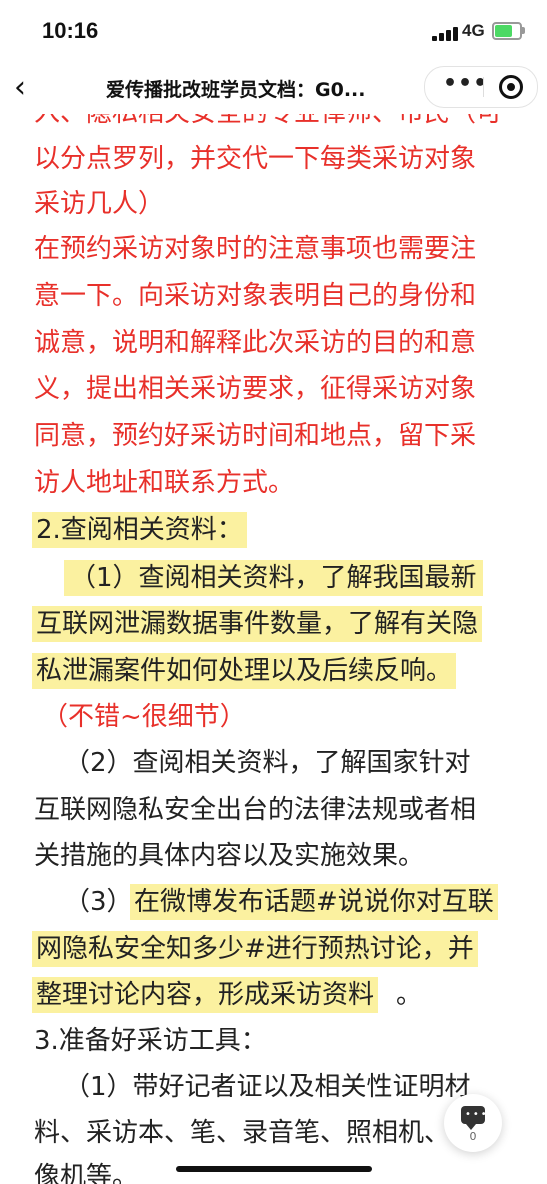 The height and width of the screenshot is (1184, 547). Describe the element at coordinates (447, 33) in the screenshot. I see `signal-icon` at that location.